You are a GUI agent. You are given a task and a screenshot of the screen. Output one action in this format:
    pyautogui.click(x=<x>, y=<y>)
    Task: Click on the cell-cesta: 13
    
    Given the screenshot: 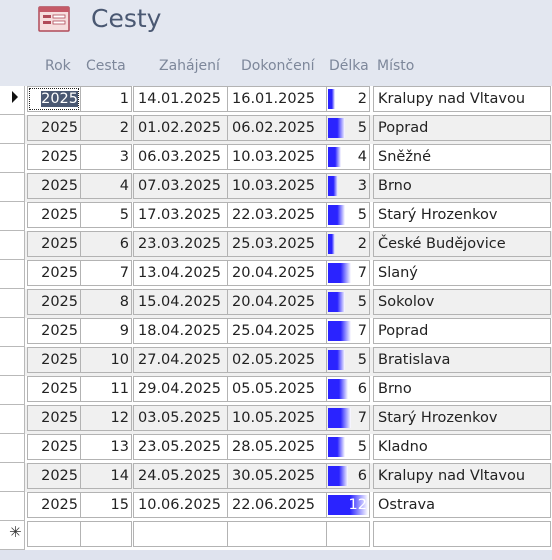 What is the action you would take?
    pyautogui.click(x=106, y=447)
    